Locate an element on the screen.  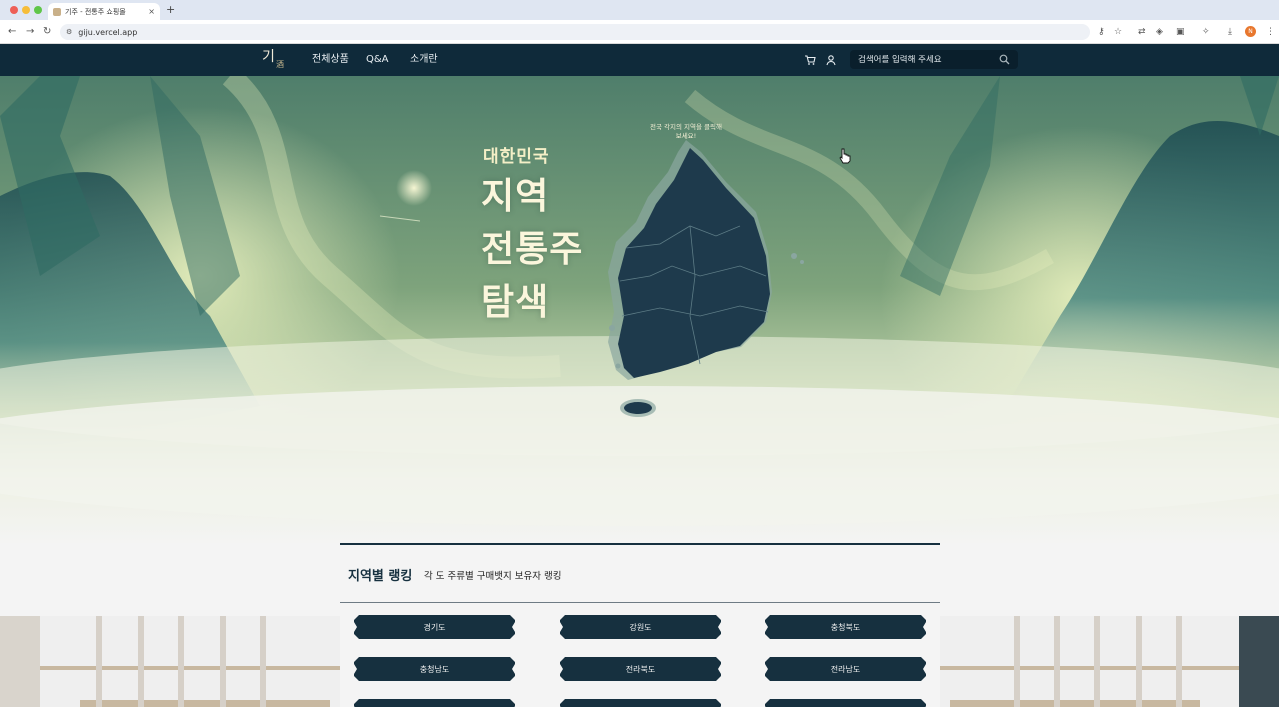
hand-cursor-icon is located at coordinates (845, 156).